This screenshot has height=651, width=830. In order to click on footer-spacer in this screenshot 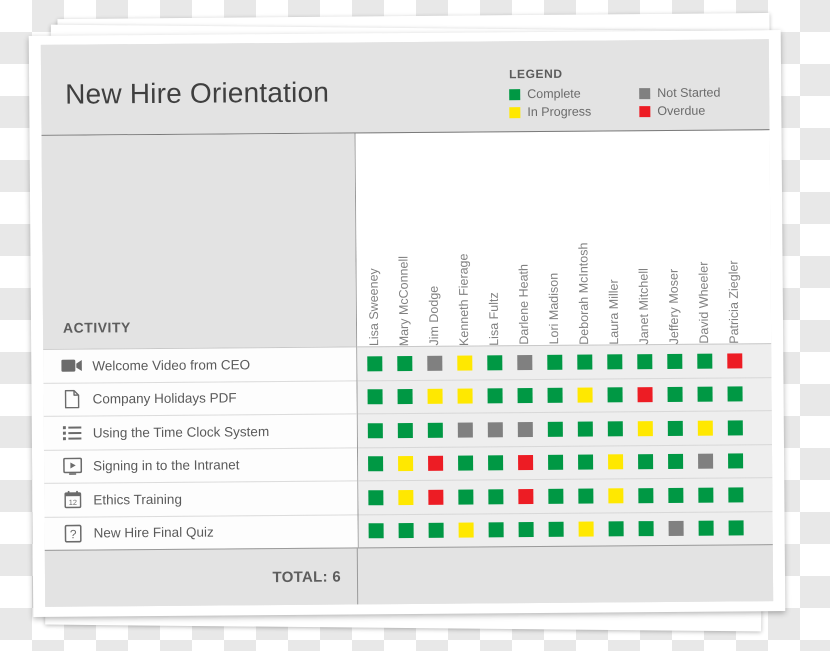, I will do `click(565, 574)`.